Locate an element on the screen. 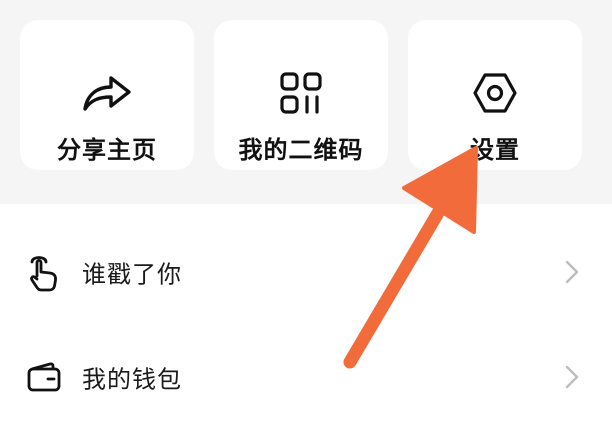 The width and height of the screenshot is (612, 439). settings-hexagon-icon is located at coordinates (495, 93).